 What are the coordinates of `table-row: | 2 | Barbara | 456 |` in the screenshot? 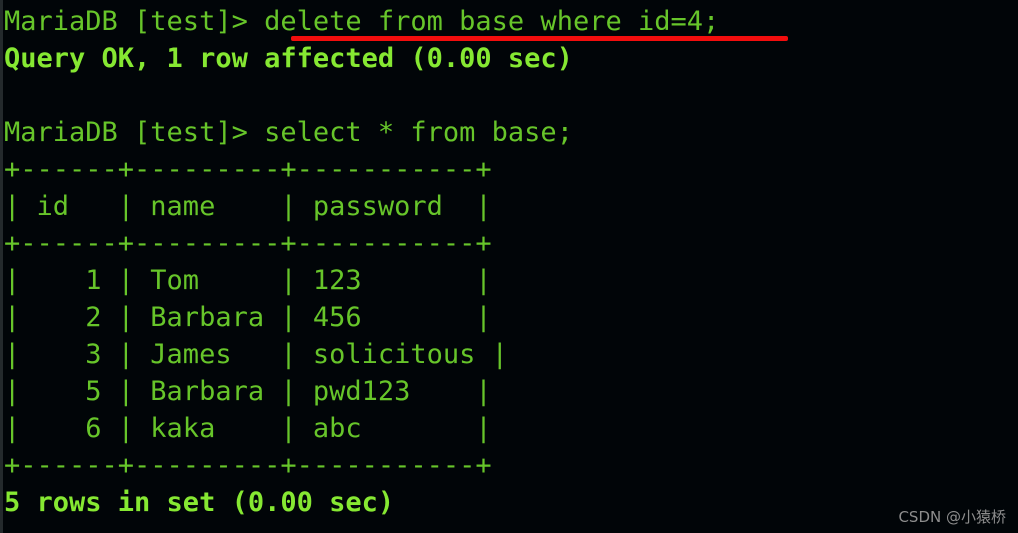 It's located at (248, 317).